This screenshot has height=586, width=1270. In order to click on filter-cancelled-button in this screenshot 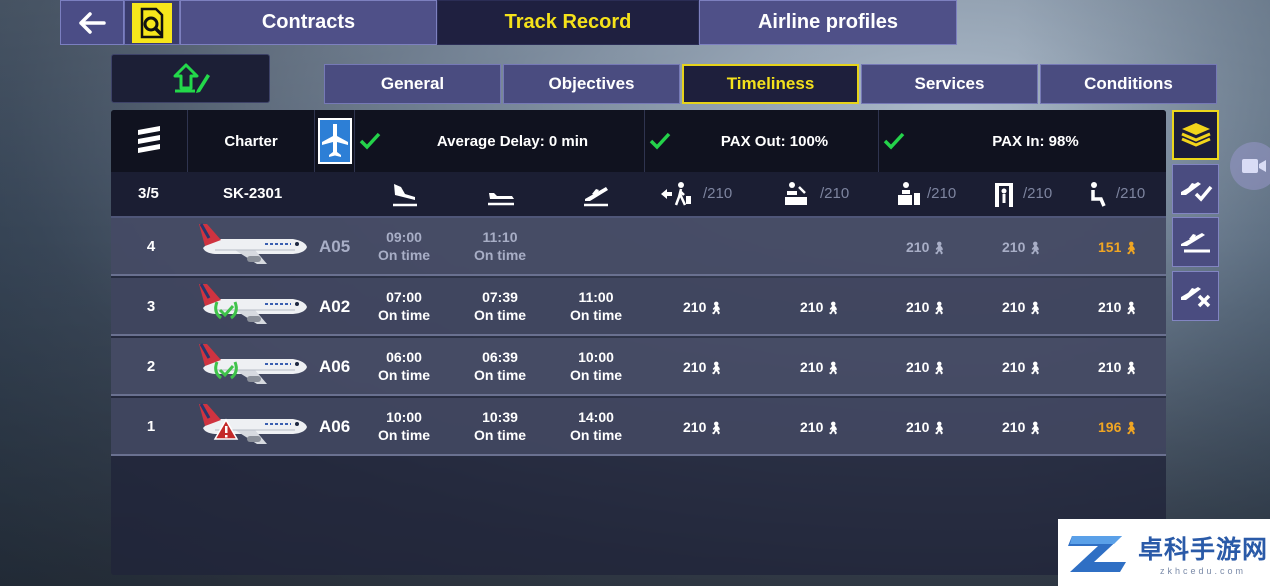, I will do `click(1195, 296)`.